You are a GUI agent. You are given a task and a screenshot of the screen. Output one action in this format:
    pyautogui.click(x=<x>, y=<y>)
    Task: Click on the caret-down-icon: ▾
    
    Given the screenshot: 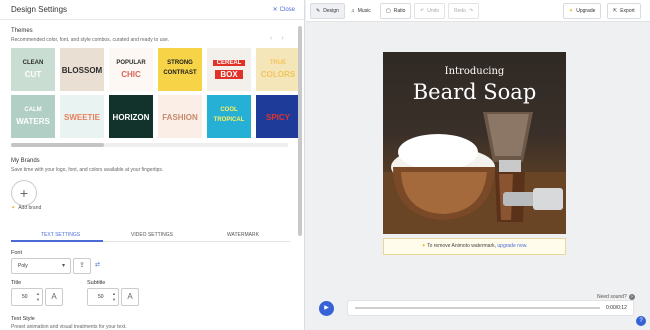 What is the action you would take?
    pyautogui.click(x=63, y=266)
    